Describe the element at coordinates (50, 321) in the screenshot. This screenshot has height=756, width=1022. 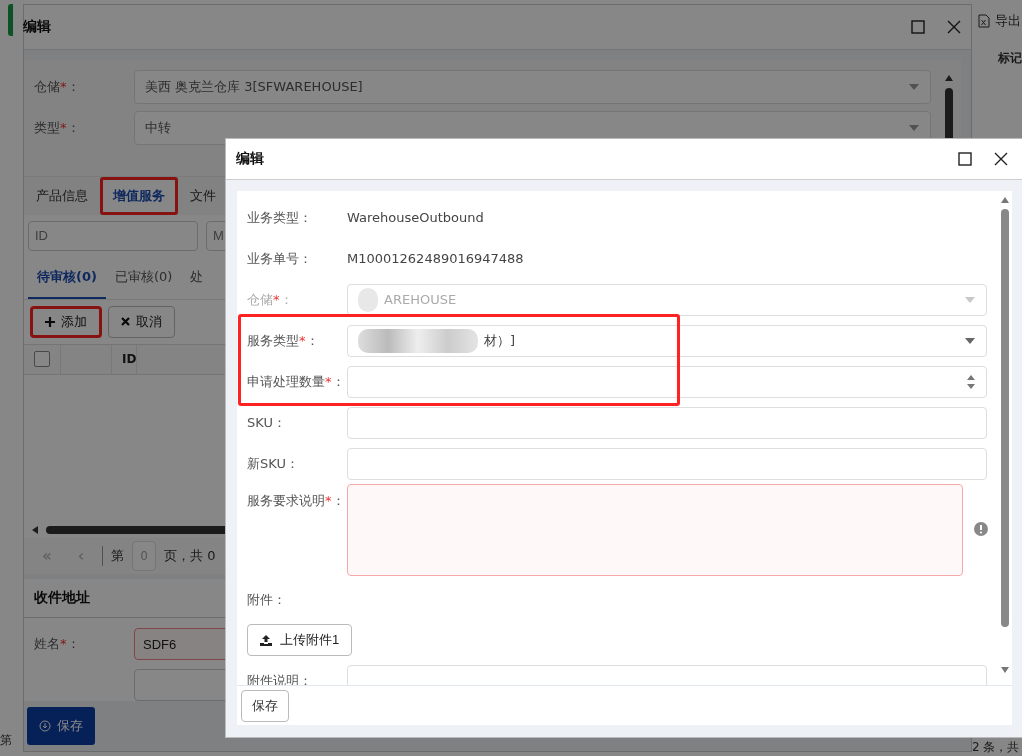
I see `plus-icon` at that location.